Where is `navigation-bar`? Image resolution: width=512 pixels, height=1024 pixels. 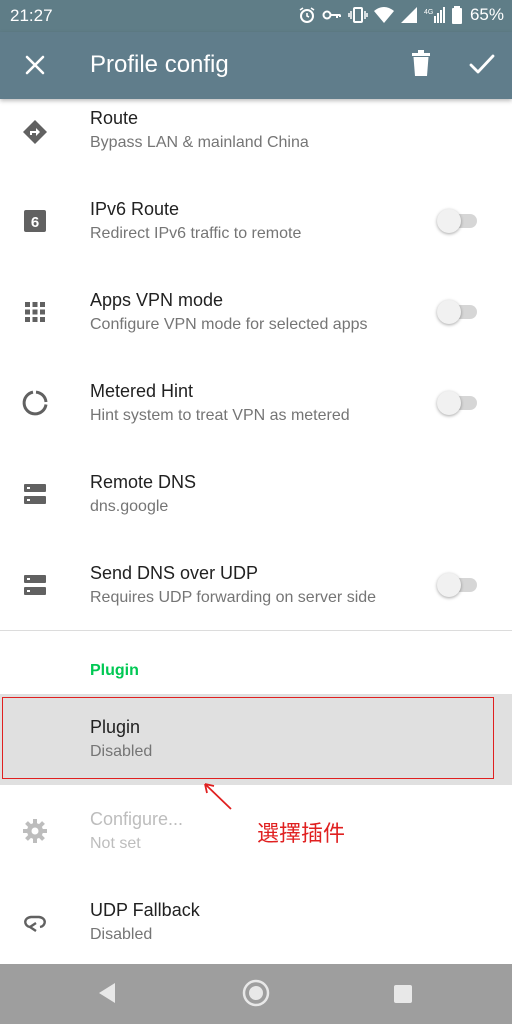
navigation-bar is located at coordinates (256, 994).